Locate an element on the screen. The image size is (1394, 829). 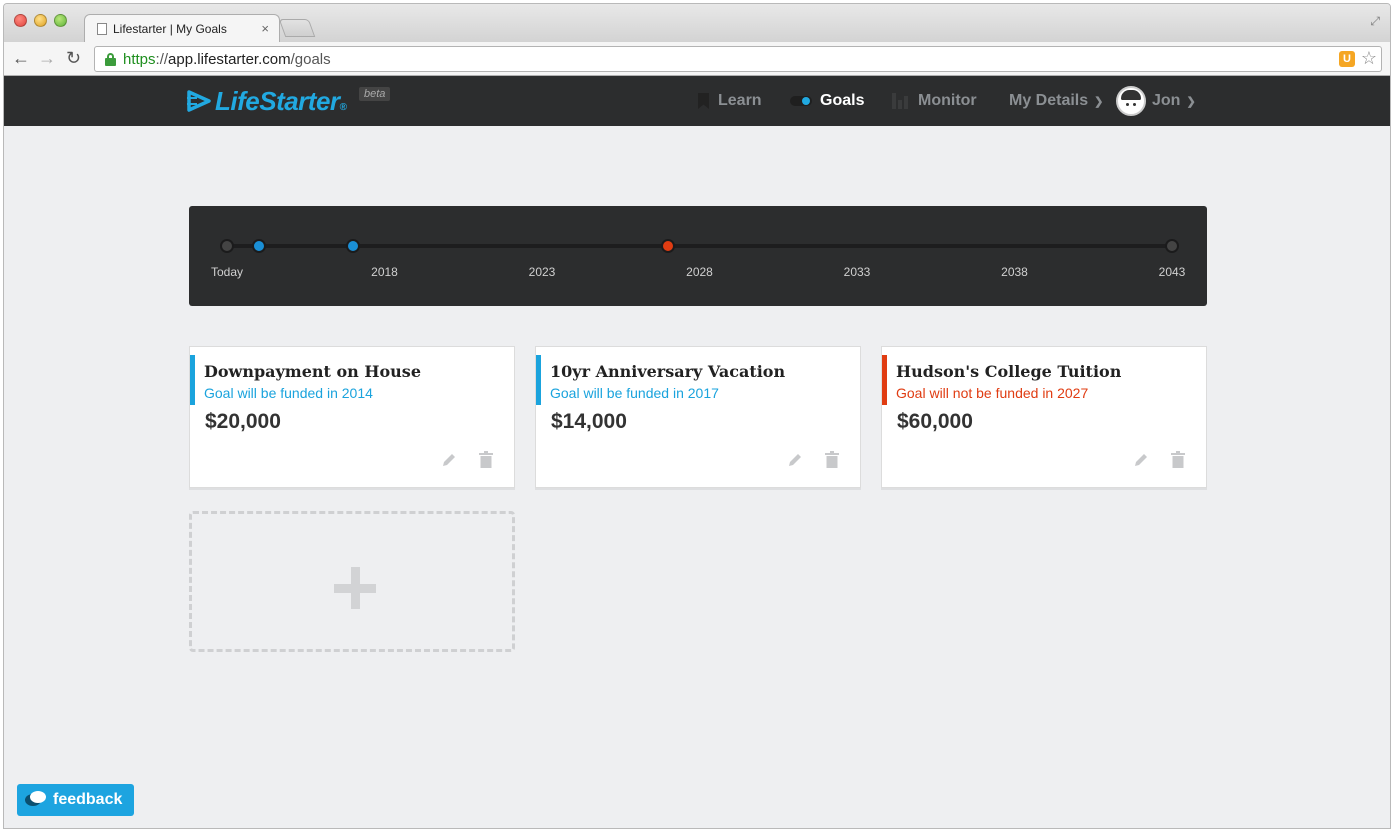
bookmark-star-icon: ☆ is located at coordinates (1369, 58).